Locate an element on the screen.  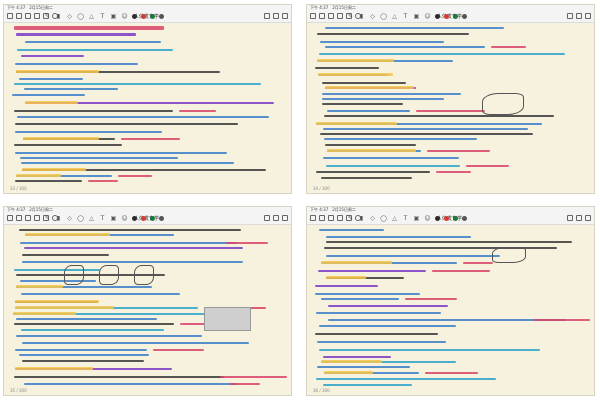
page-number: 36 / 300 is located at coordinates (321, 390).